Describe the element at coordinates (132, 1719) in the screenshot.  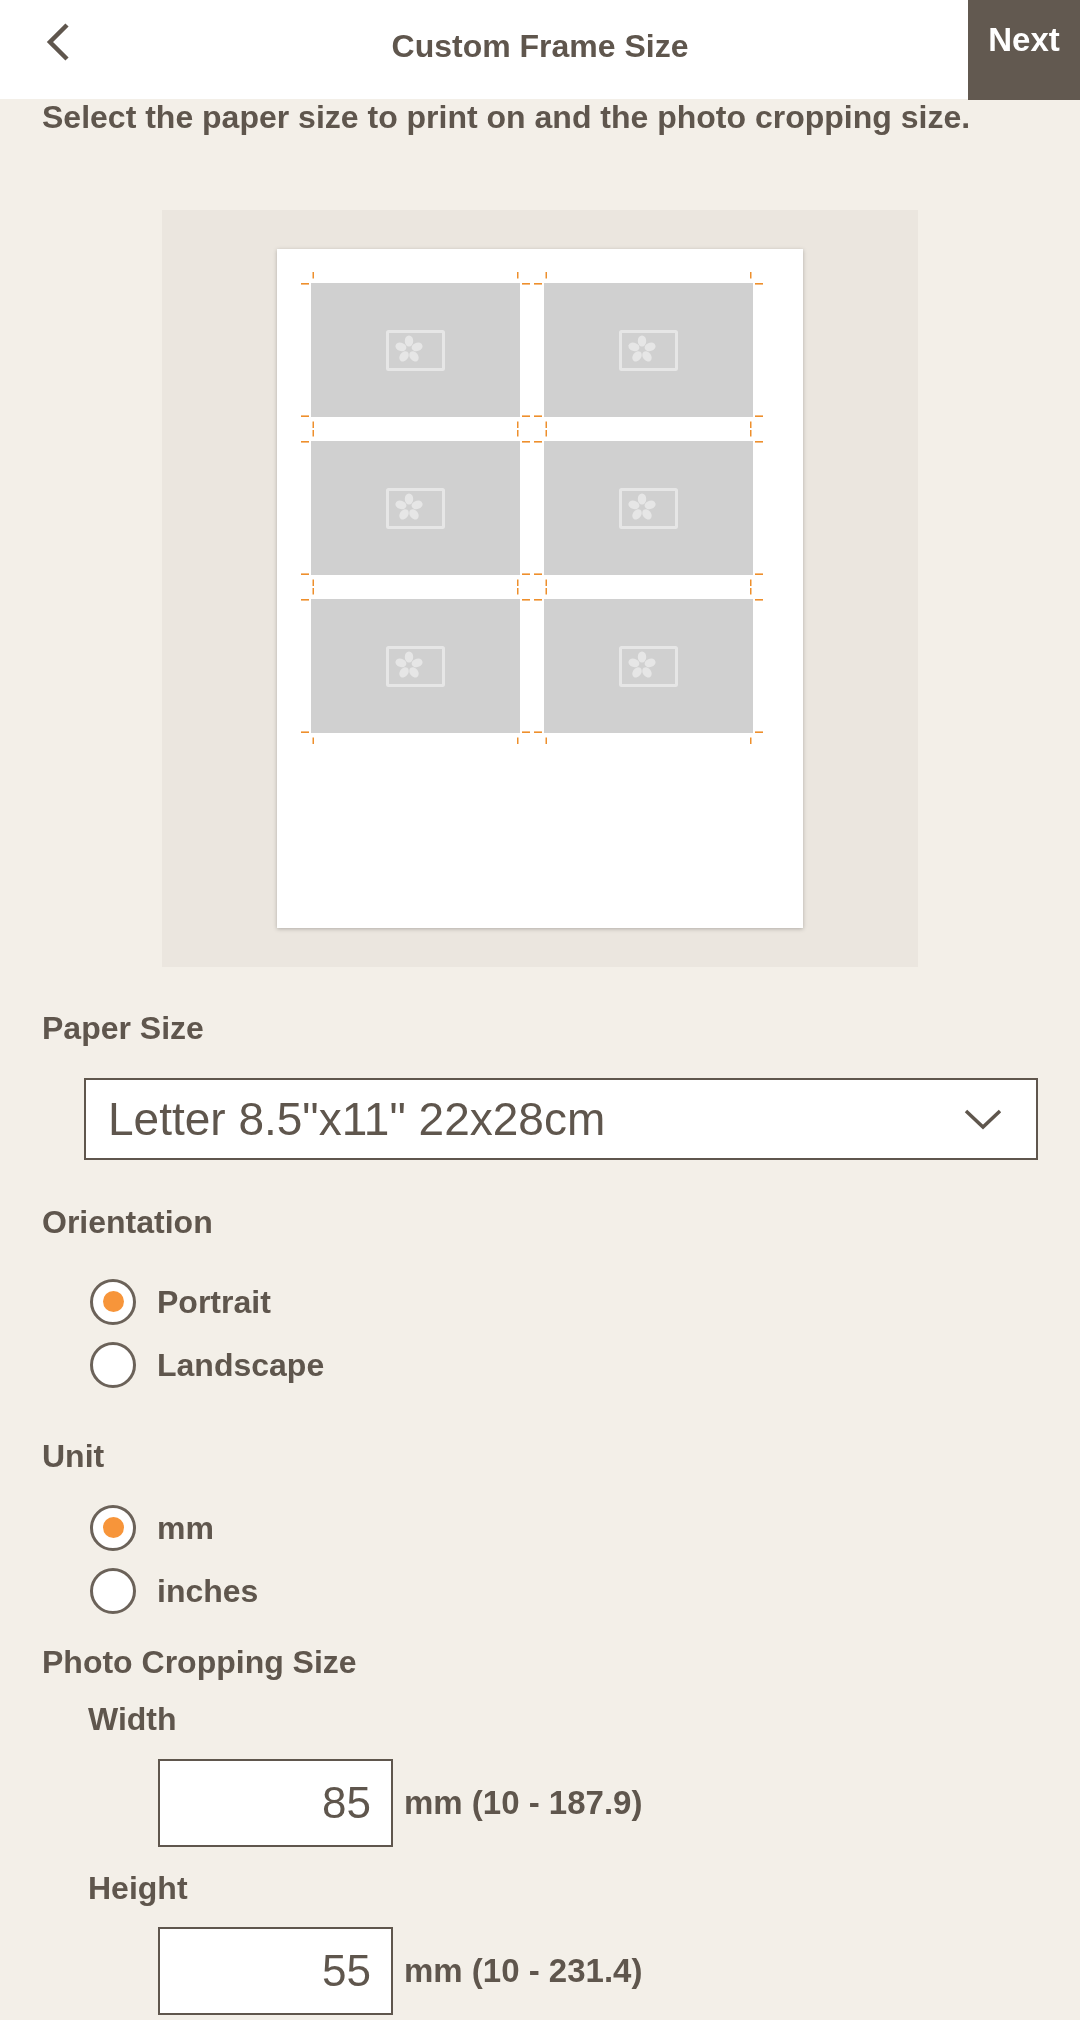
I see `field-label: Width` at that location.